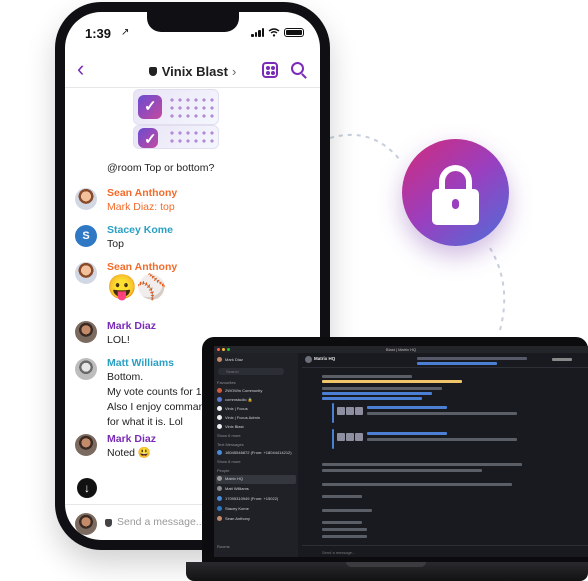 The width and height of the screenshot is (588, 581). I want to click on sidebar-room: Vinix | Focus, so click(232, 409).